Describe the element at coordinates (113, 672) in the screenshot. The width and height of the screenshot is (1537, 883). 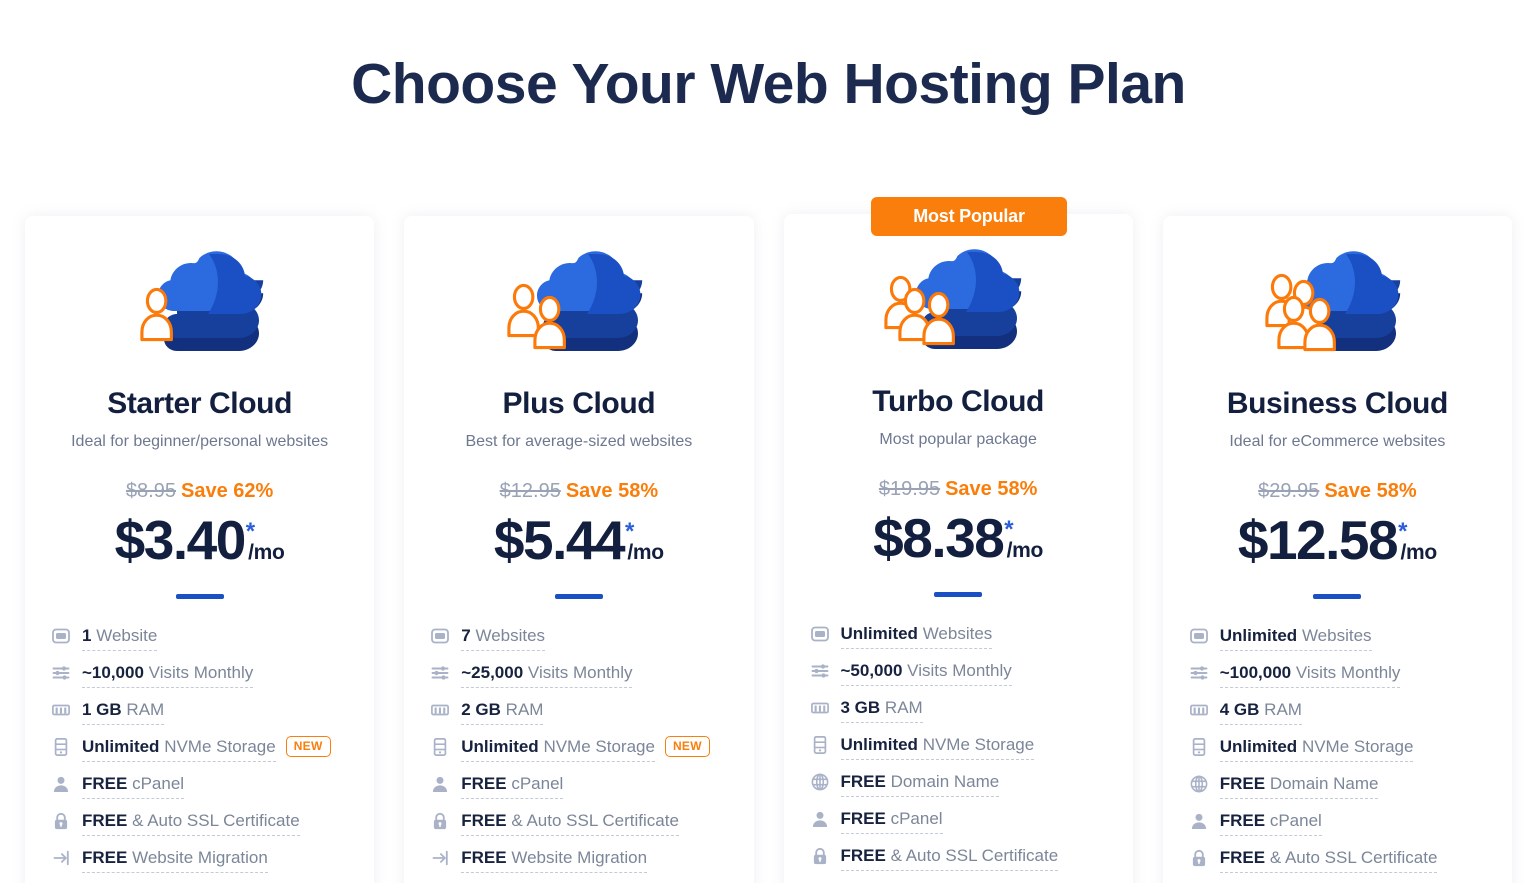
I see `feature-value: ~10,000` at that location.